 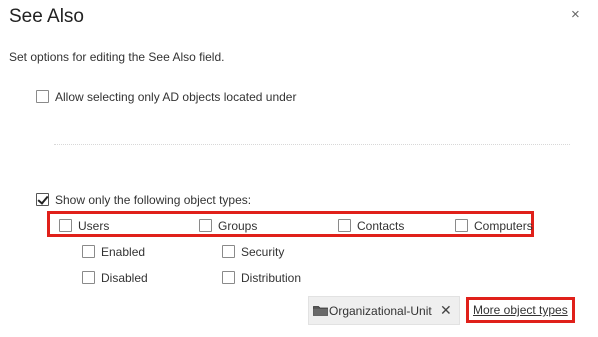 I want to click on show-only-checkbox, so click(x=42, y=199).